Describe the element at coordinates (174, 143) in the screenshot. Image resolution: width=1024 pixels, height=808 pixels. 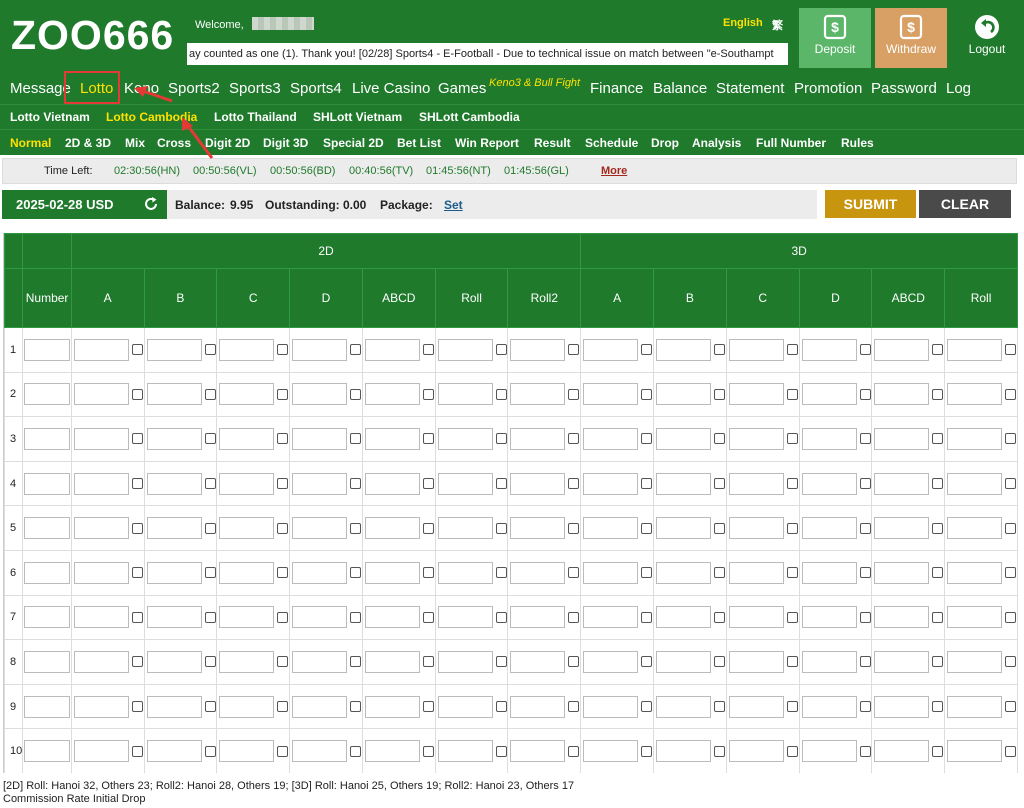
I see `tab-cross: Cross` at that location.